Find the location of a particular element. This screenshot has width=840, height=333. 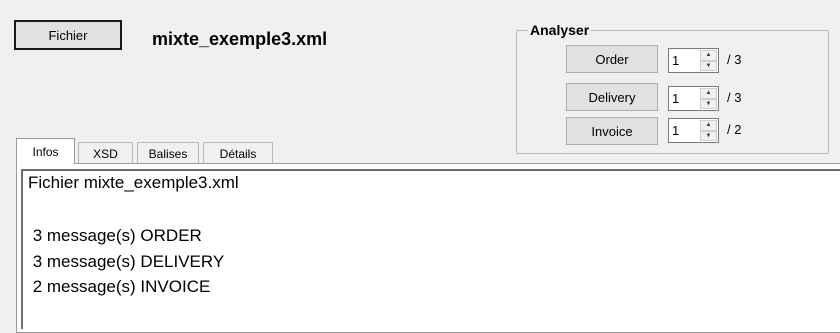

info-line-invoice: 2 message(s) INVOICE is located at coordinates (119, 286).